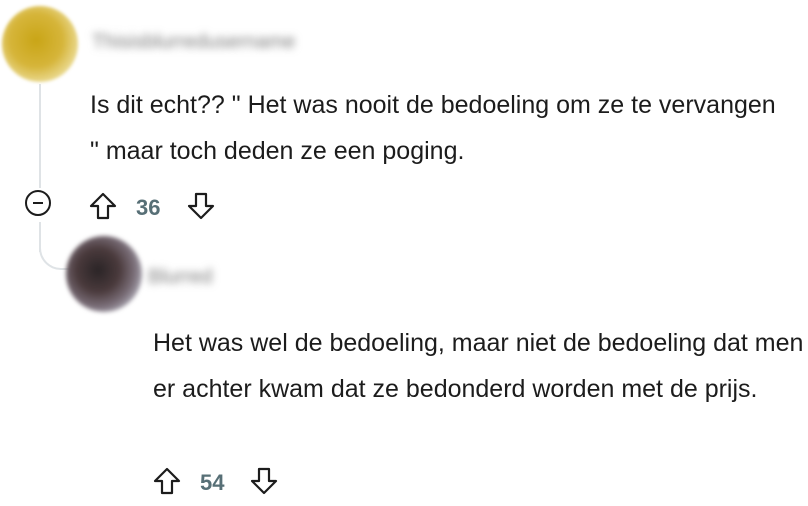 This screenshot has width=808, height=506. I want to click on vote-count: 36, so click(148, 207).